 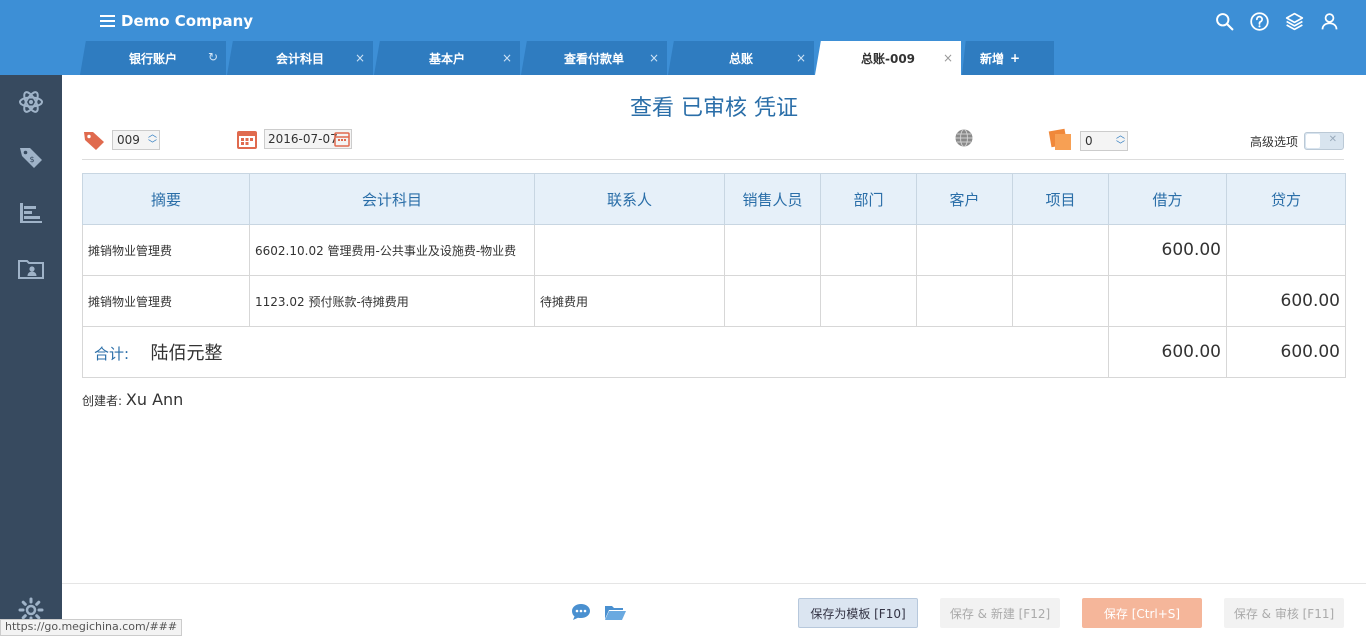 I want to click on voucher-number-value: 009, so click(x=128, y=140).